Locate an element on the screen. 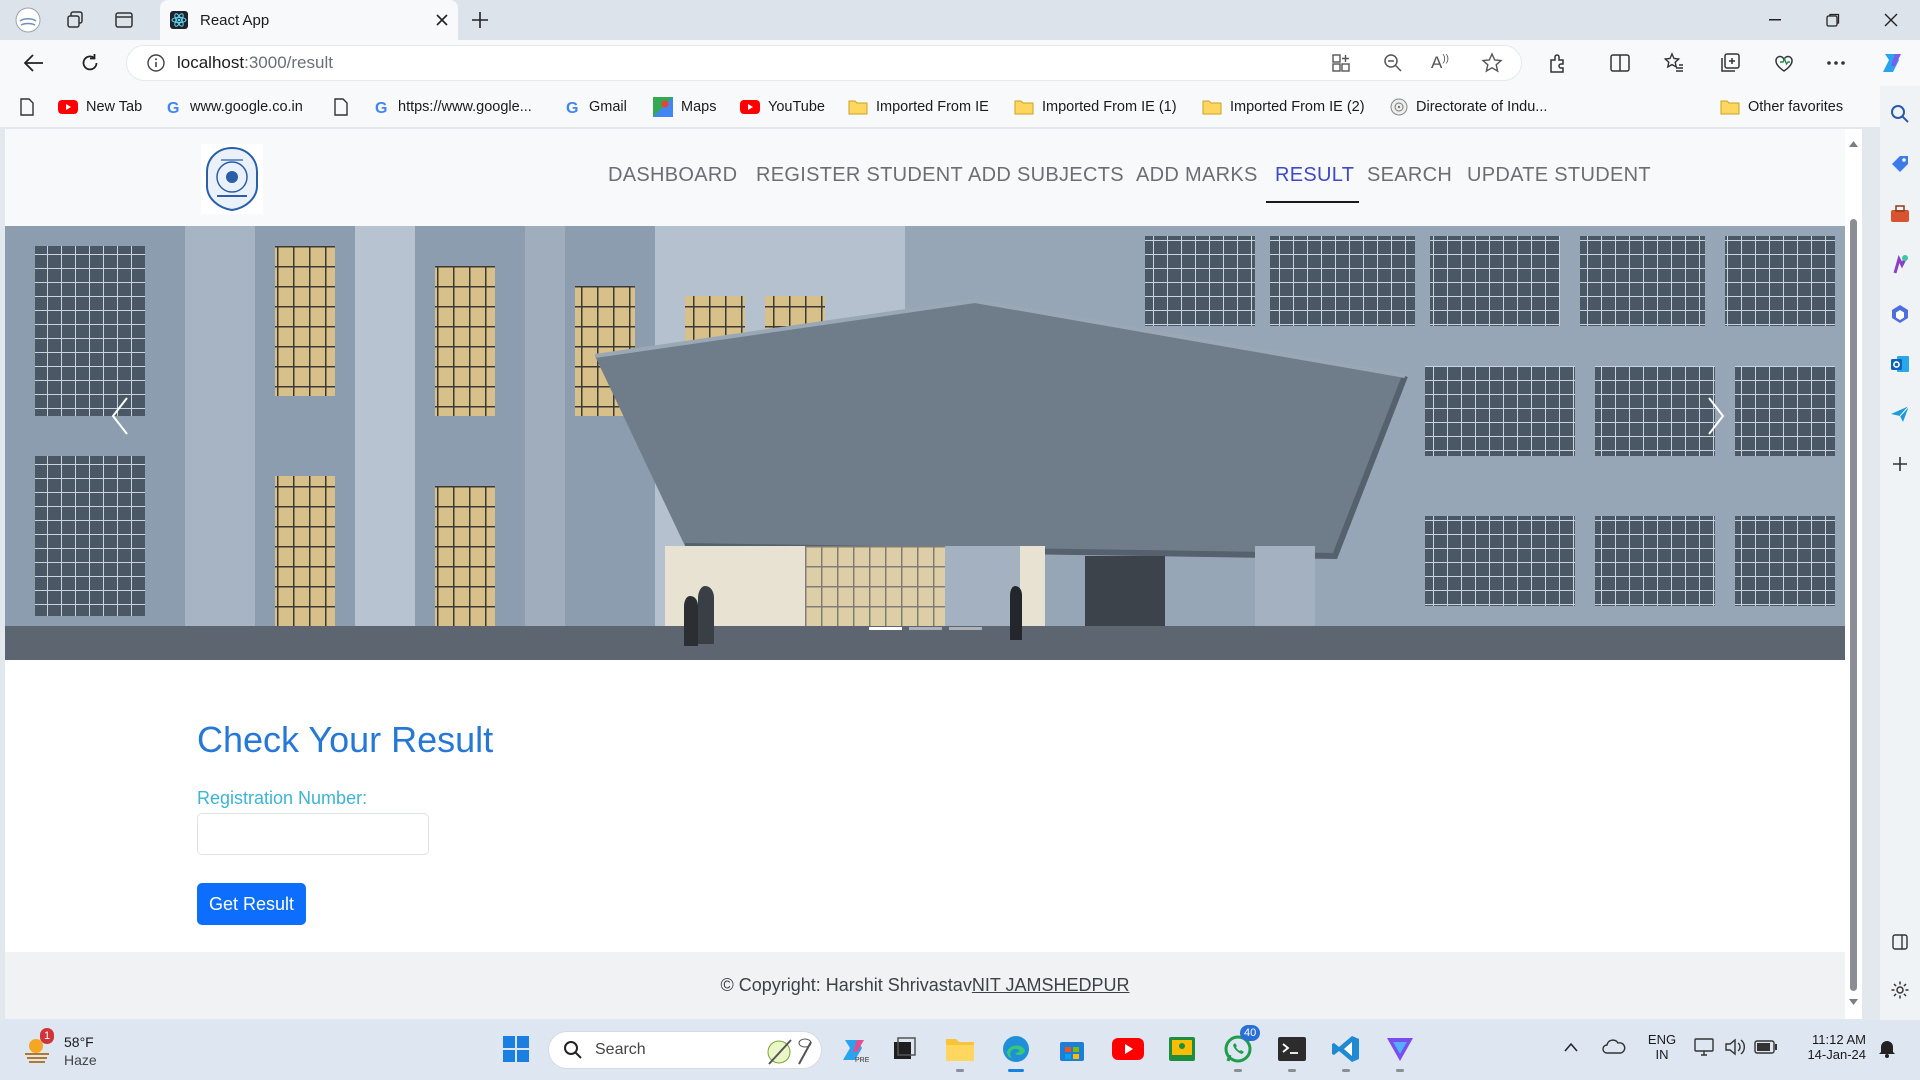  favorite-youtube: YouTube is located at coordinates (782, 107).